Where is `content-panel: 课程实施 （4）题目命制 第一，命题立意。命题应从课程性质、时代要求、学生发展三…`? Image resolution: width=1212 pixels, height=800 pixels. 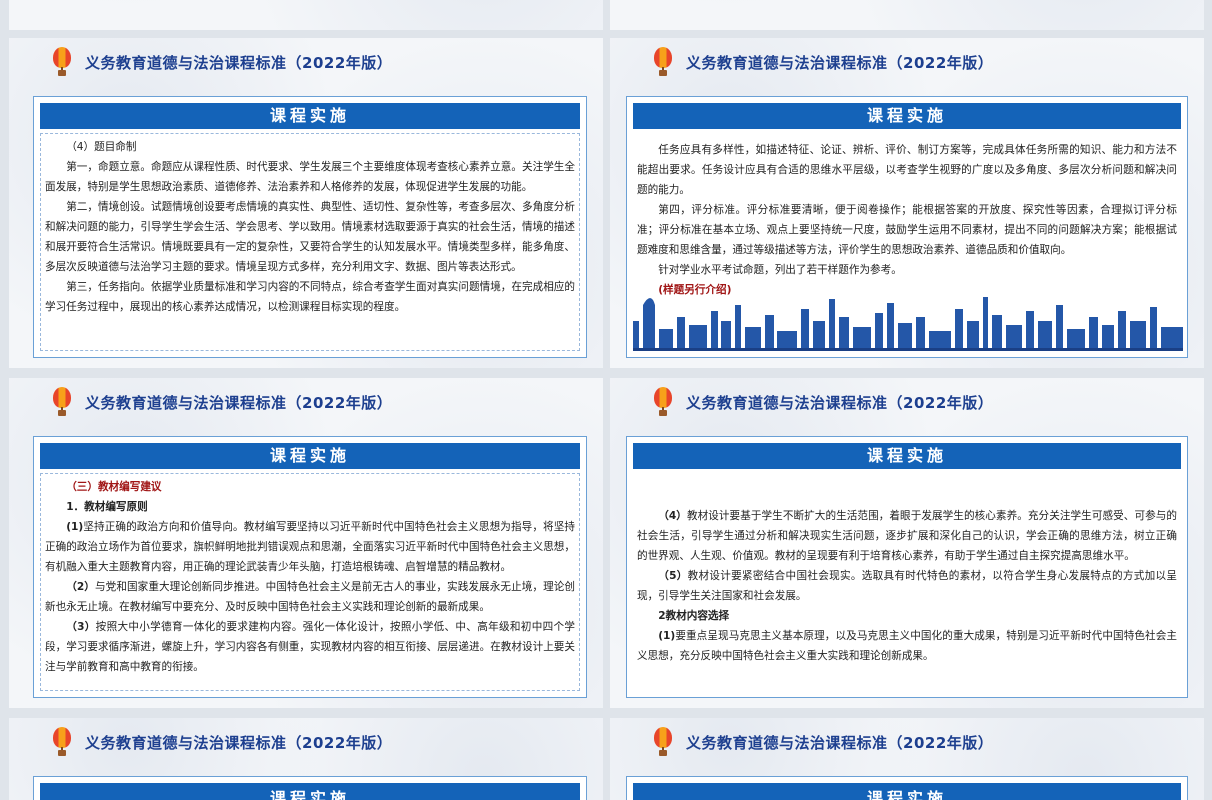 content-panel: 课程实施 （4）题目命制 第一，命题立意。命题应从课程性质、时代要求、学生发展三… is located at coordinates (310, 227).